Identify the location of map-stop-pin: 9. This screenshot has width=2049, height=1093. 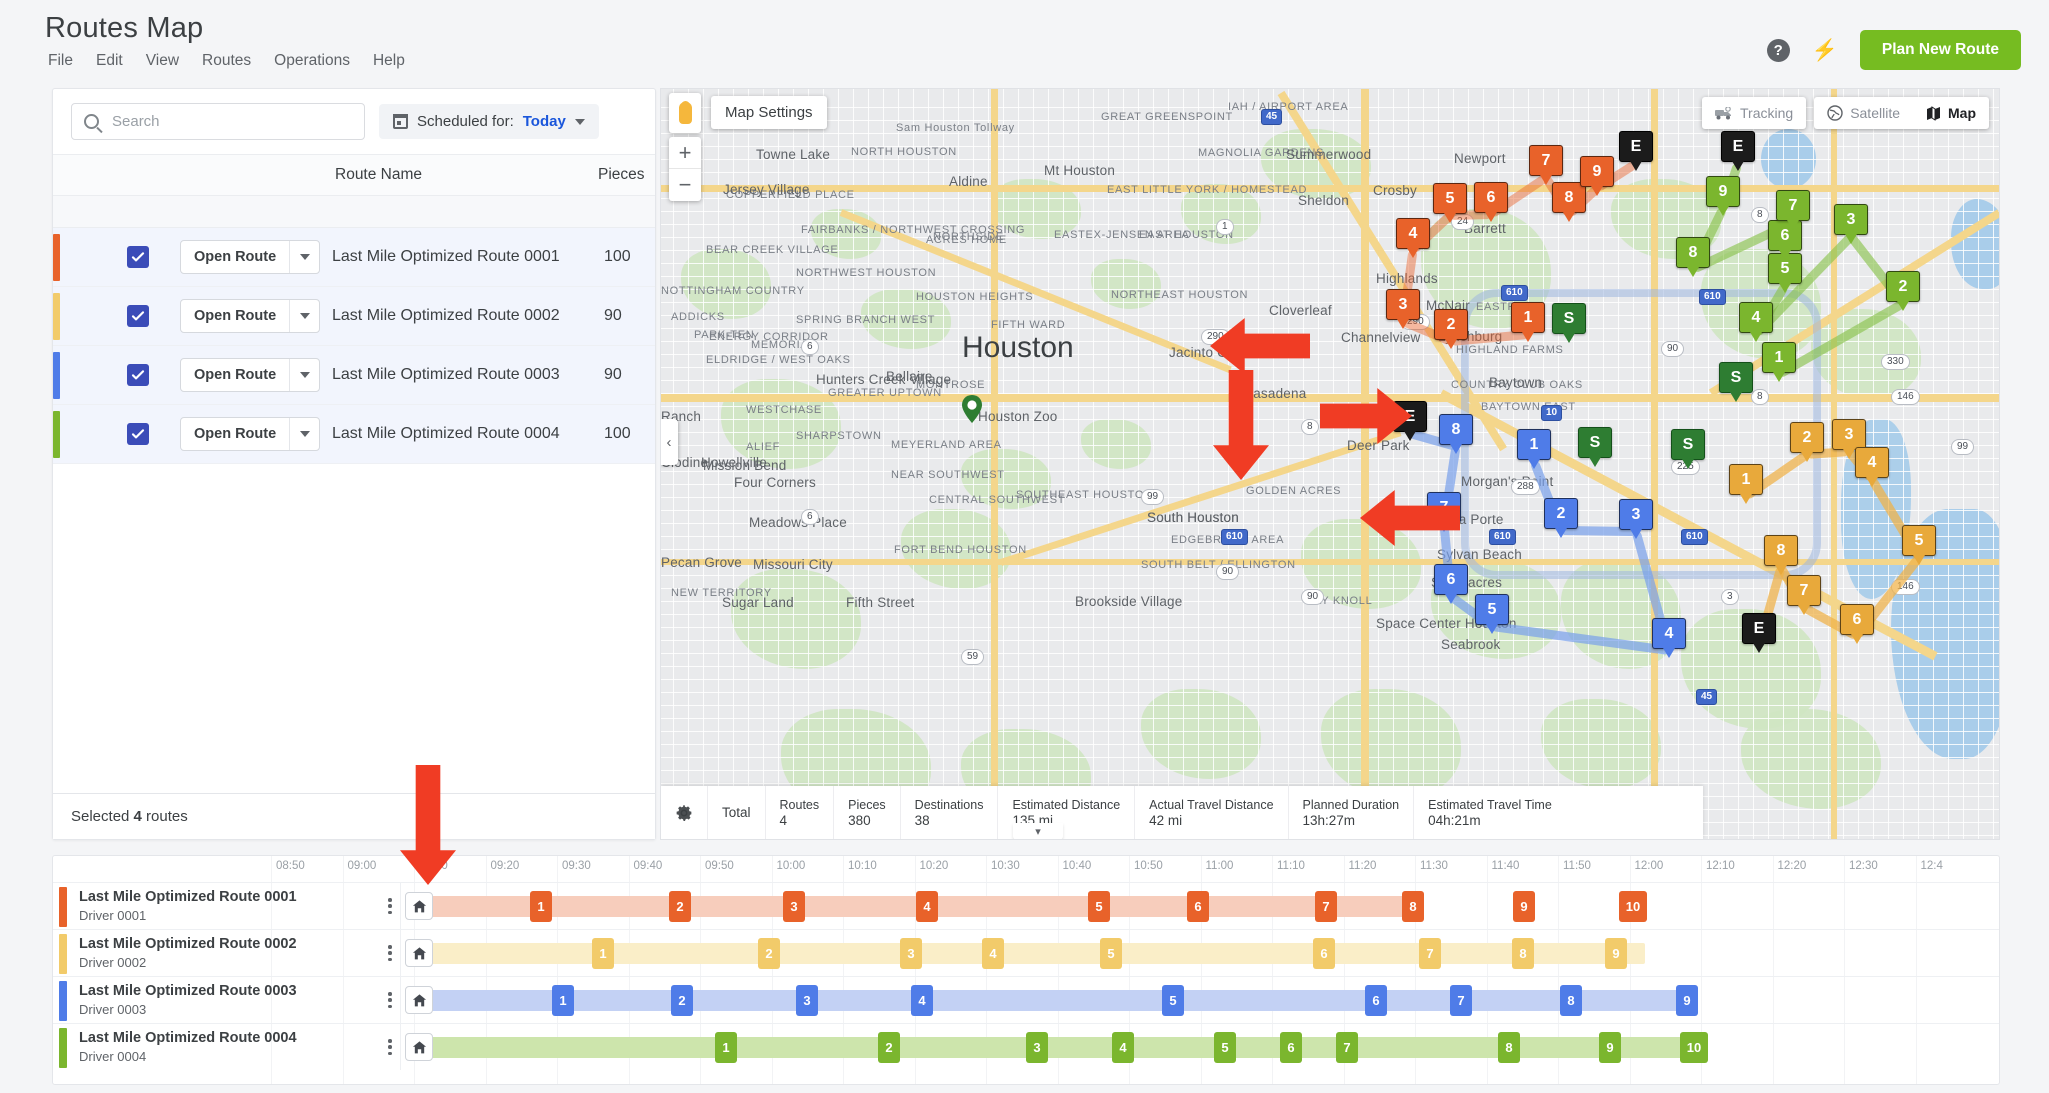
(1723, 196).